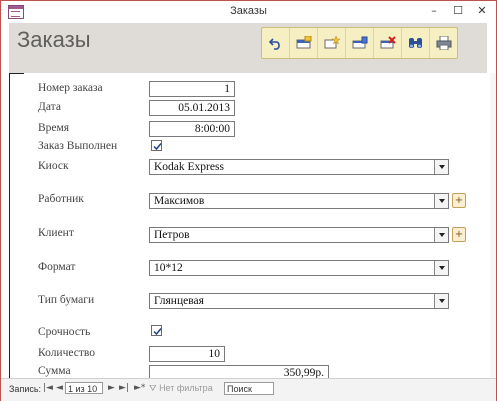 Image resolution: width=497 pixels, height=401 pixels. Describe the element at coordinates (179, 301) in the screenshot. I see `paper-type-value: Глянцевая` at that location.